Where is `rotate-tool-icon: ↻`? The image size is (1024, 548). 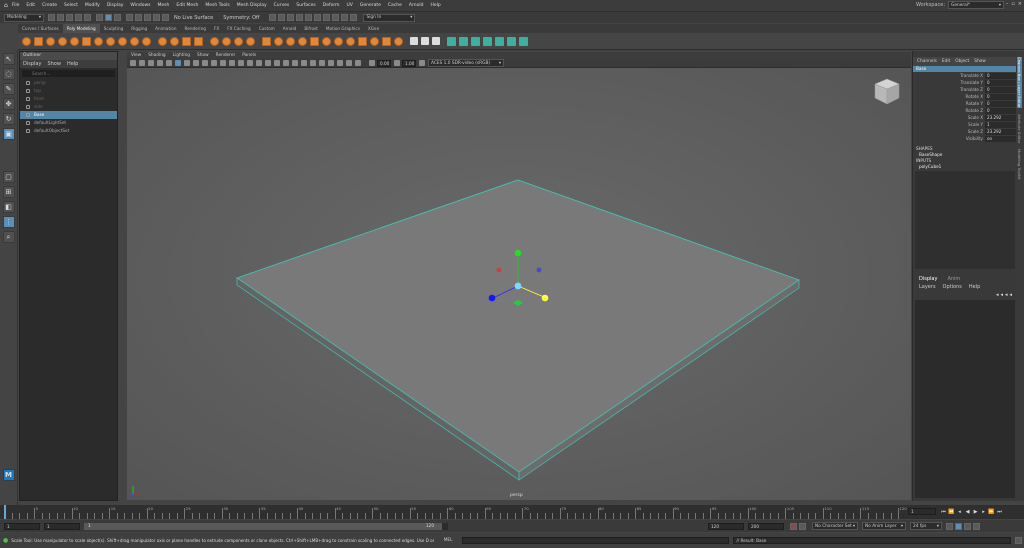 rotate-tool-icon: ↻ is located at coordinates (8, 119).